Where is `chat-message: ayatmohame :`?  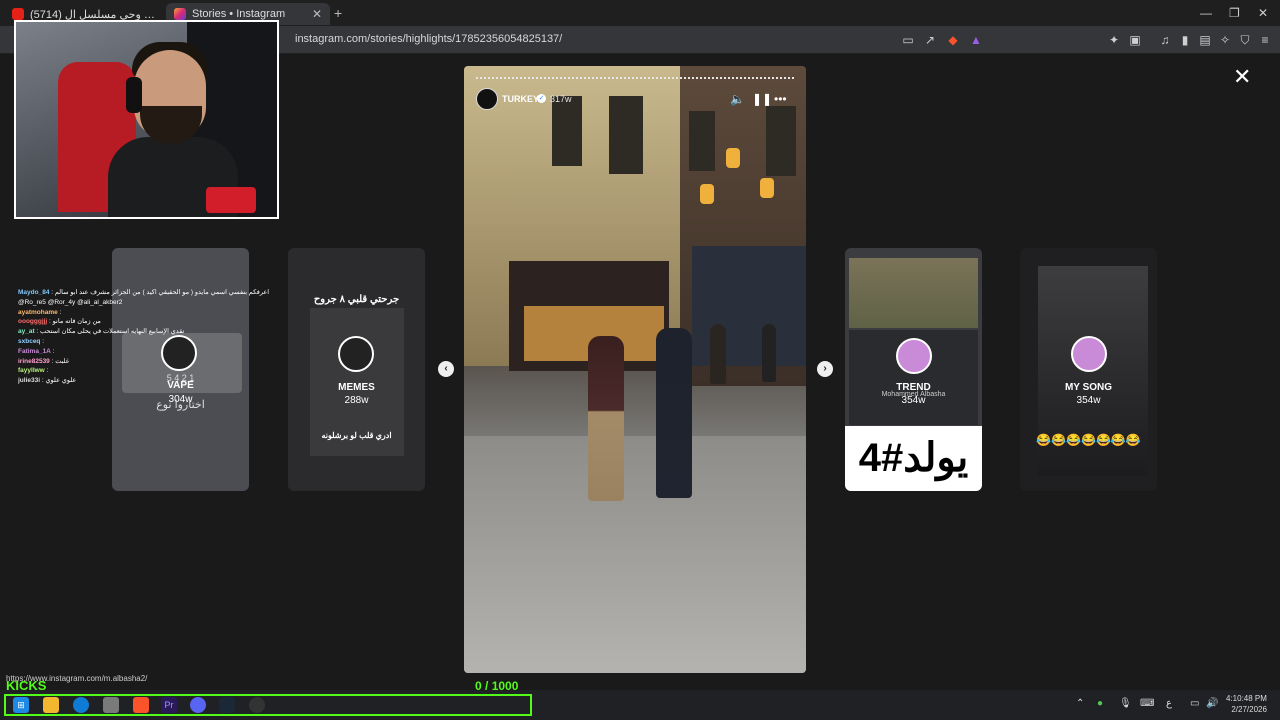 chat-message: ayatmohame : is located at coordinates (40, 312).